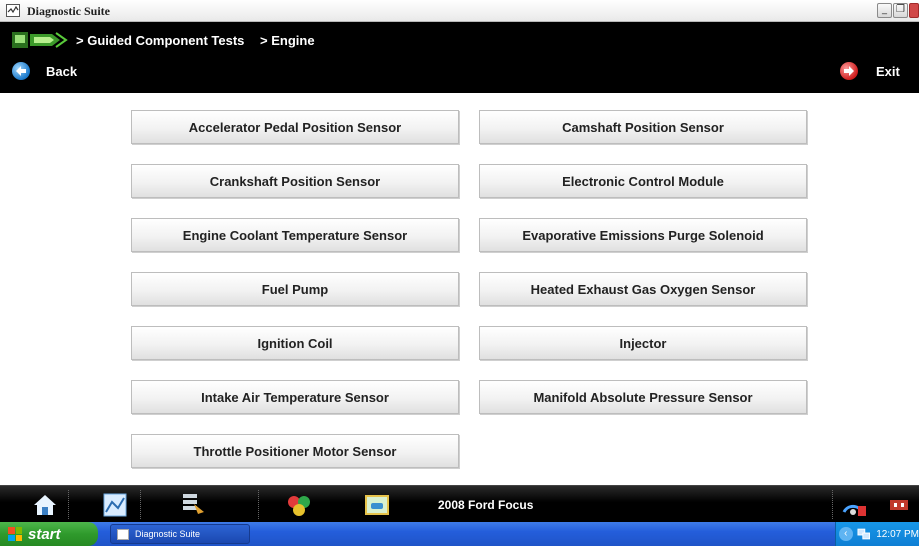 The image size is (919, 546). I want to click on app-window-icon, so click(13, 10).